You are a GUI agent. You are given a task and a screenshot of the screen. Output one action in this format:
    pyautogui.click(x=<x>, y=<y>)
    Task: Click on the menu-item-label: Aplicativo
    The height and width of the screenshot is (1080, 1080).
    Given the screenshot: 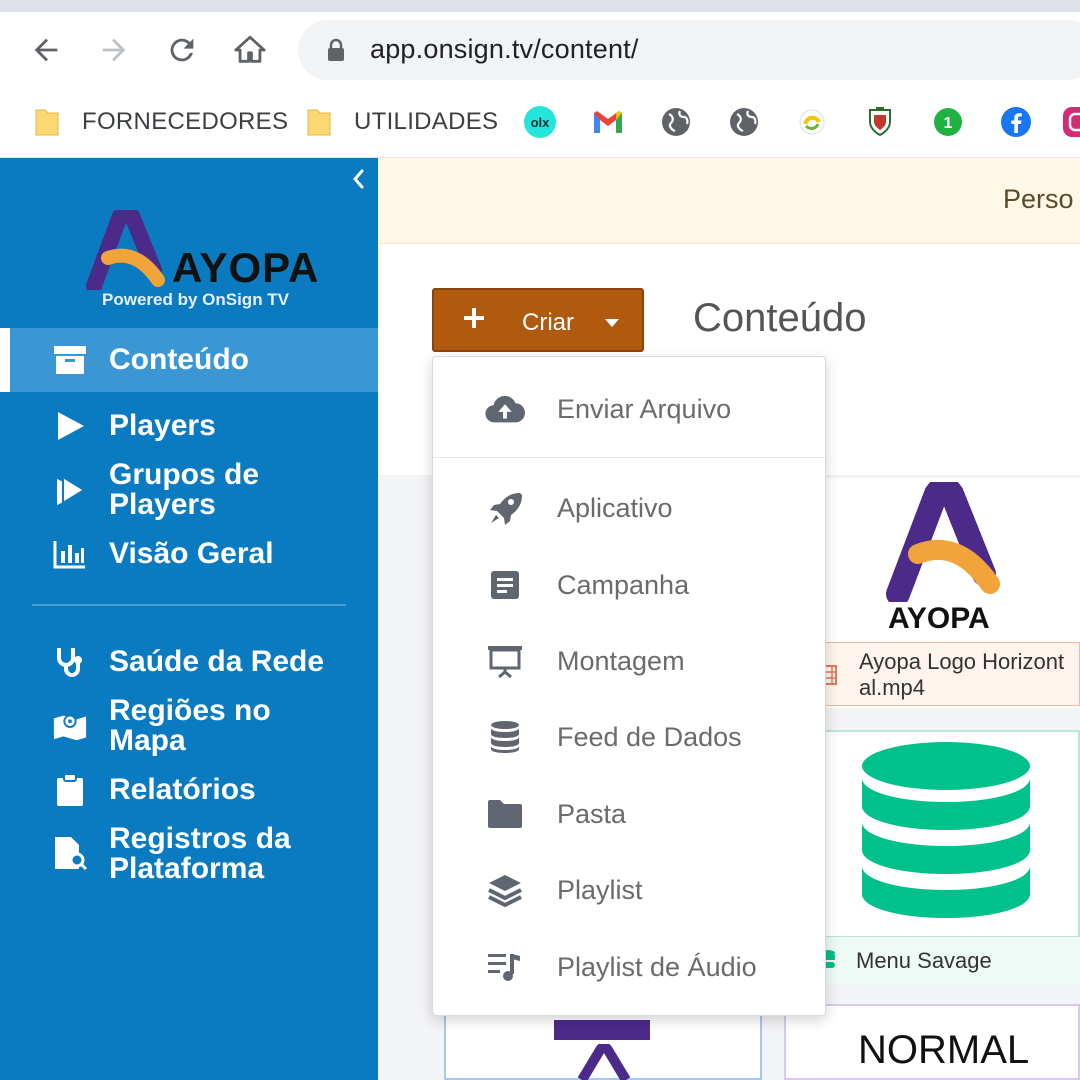 What is the action you would take?
    pyautogui.click(x=615, y=508)
    